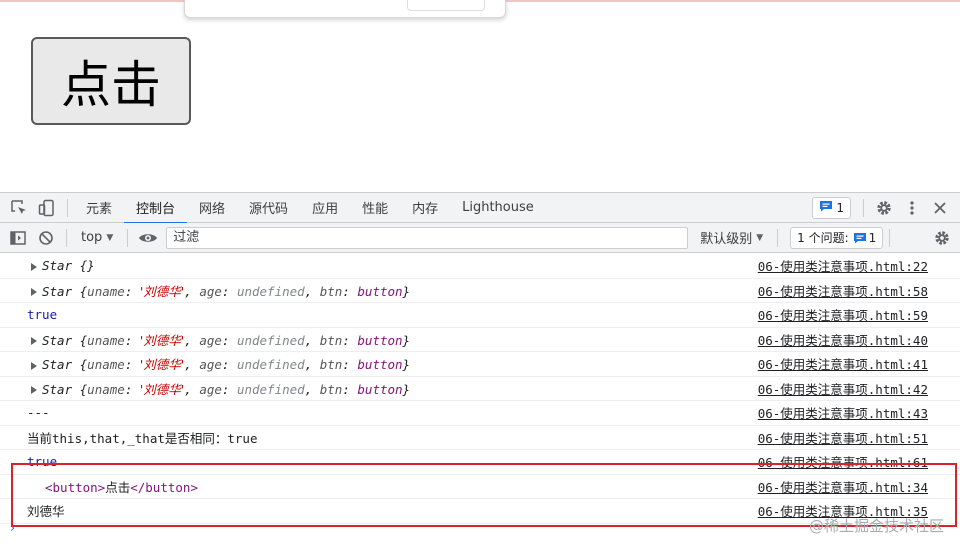  I want to click on live-expression-eye-icon, so click(148, 238).